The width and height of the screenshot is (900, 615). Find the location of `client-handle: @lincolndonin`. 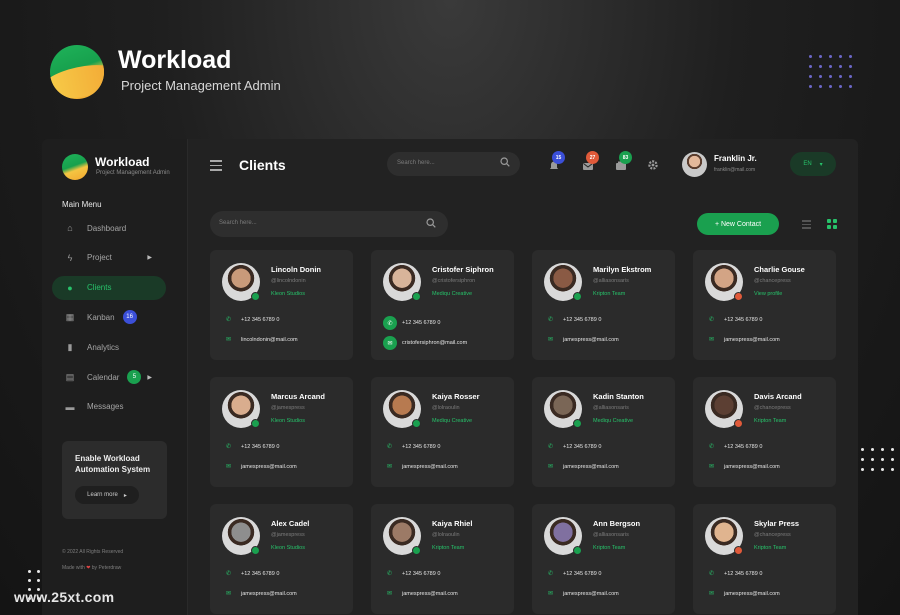

client-handle: @lincolndonin is located at coordinates (288, 281).